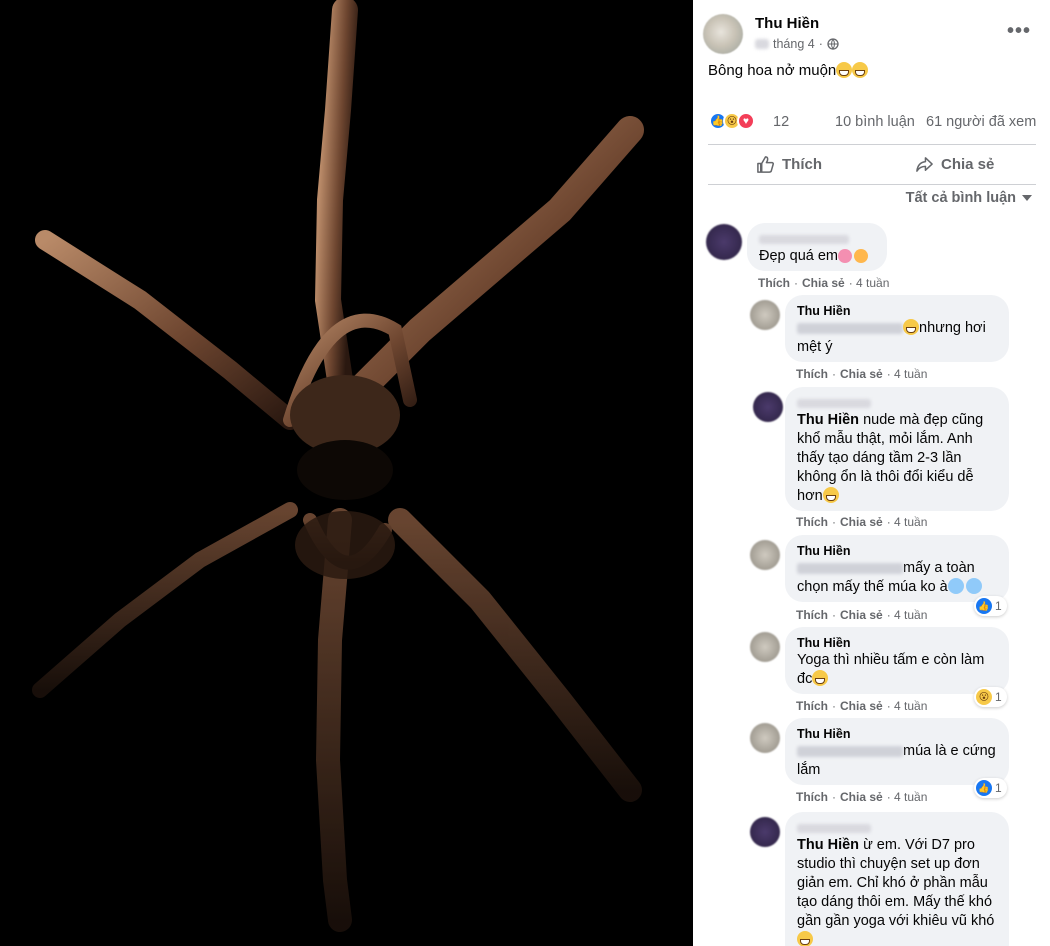 Image resolution: width=1050 pixels, height=946 pixels. I want to click on reply-reaction-pill: 😮 1, so click(990, 697).